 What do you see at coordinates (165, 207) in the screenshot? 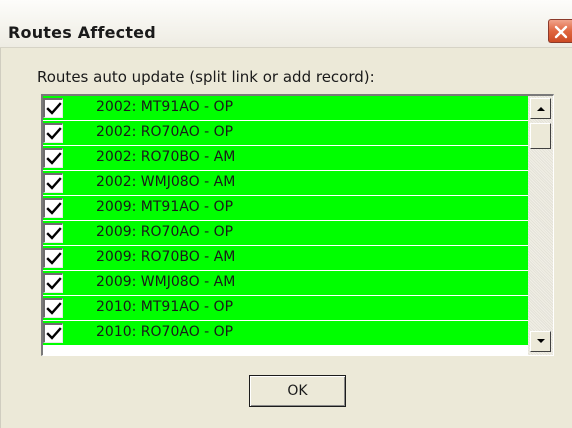
I see `route-label: 2009: MT91AO - OP` at bounding box center [165, 207].